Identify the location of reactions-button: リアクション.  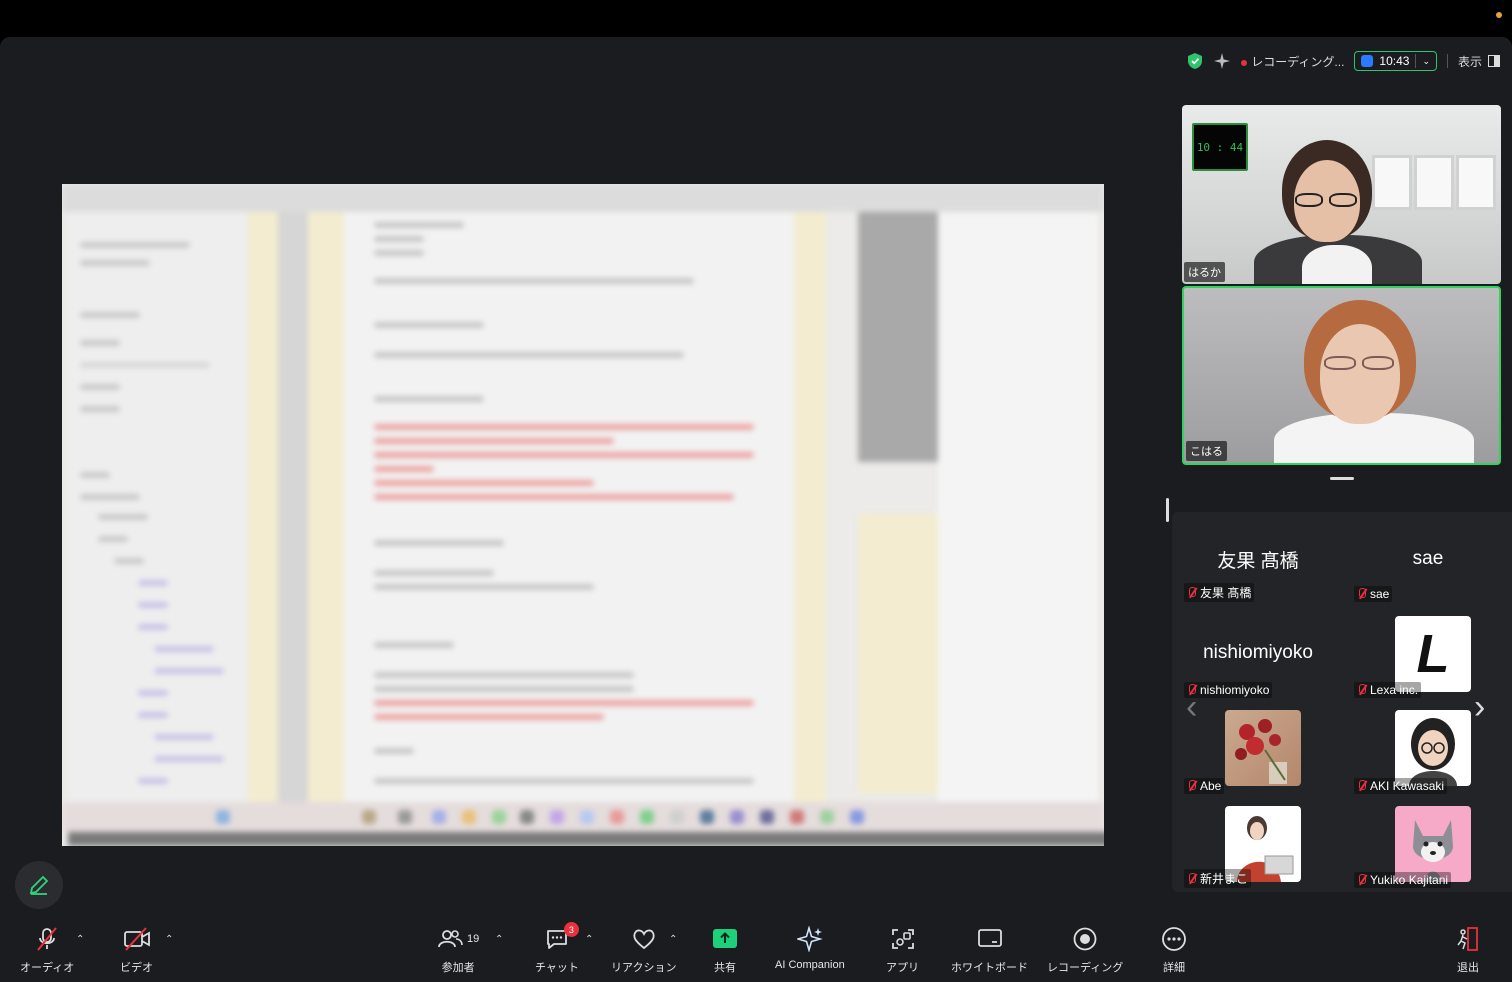
(643, 950).